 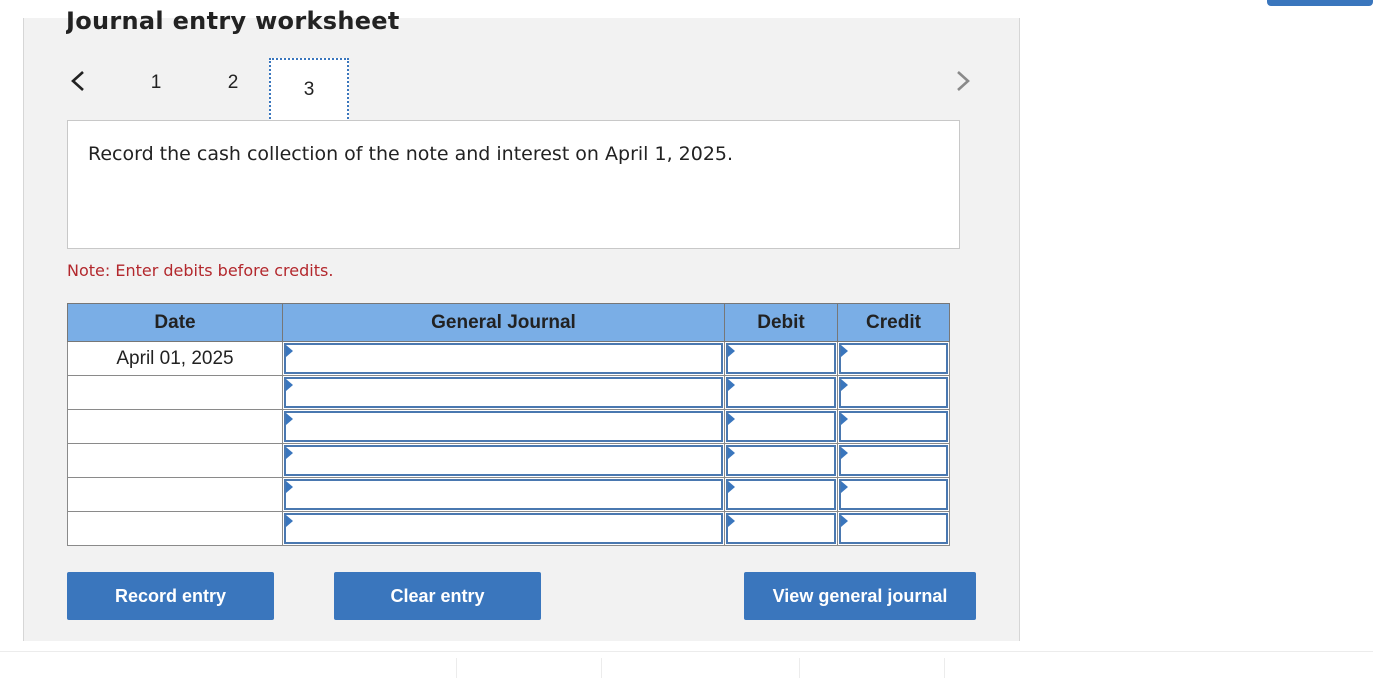 I want to click on step-3-label: 3, so click(x=309, y=89).